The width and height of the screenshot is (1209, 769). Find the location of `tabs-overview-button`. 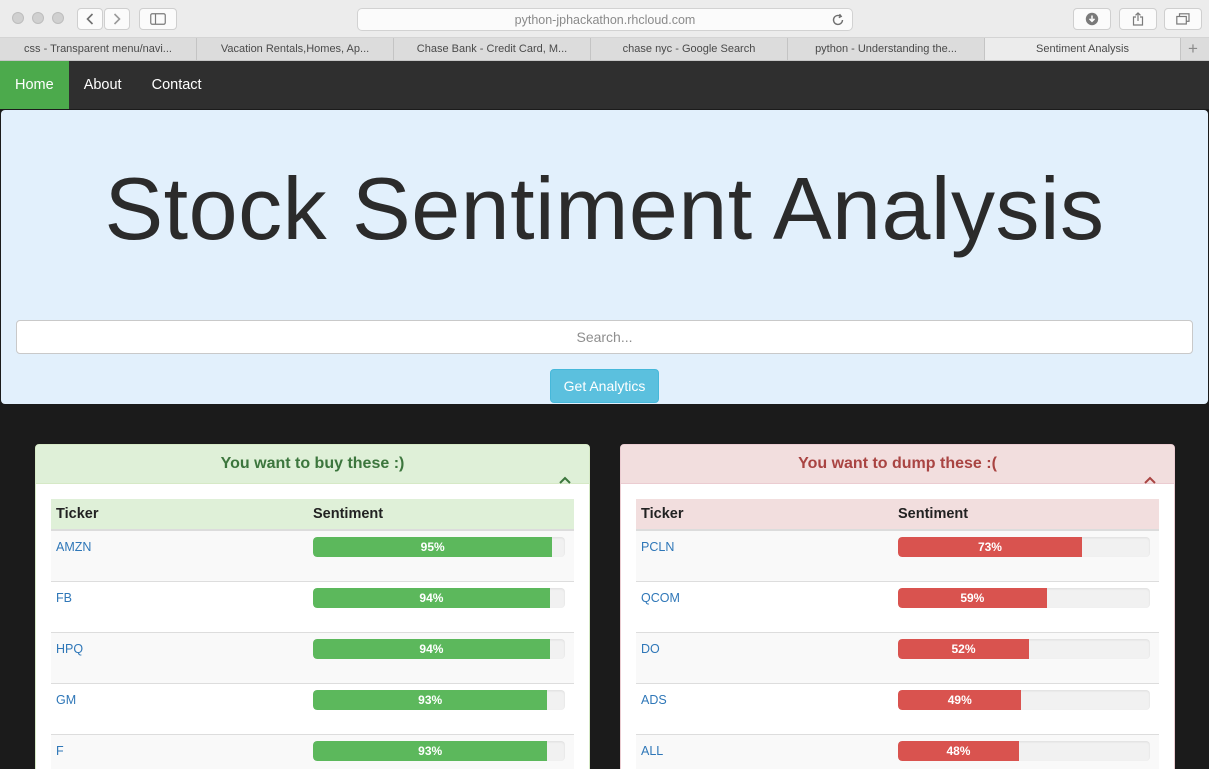

tabs-overview-button is located at coordinates (1183, 19).